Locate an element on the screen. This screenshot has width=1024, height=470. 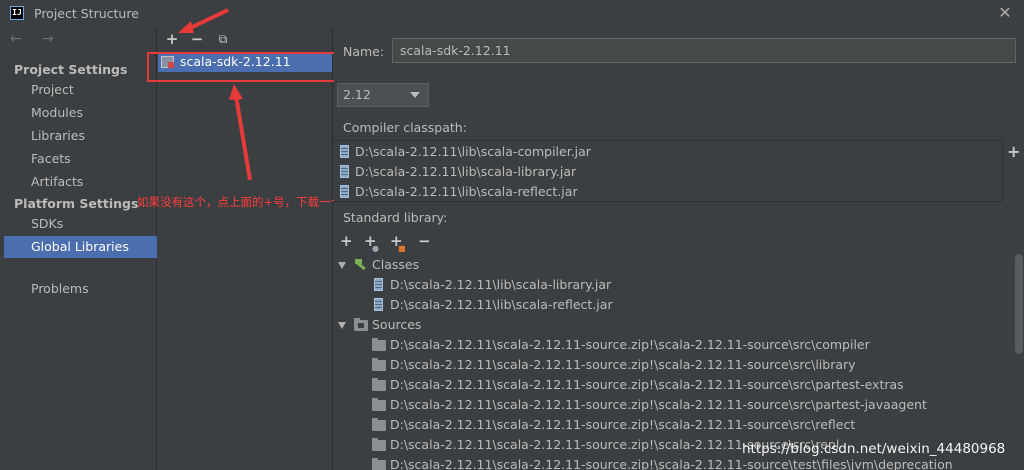
add-classpath-button: + is located at coordinates (1013, 151).